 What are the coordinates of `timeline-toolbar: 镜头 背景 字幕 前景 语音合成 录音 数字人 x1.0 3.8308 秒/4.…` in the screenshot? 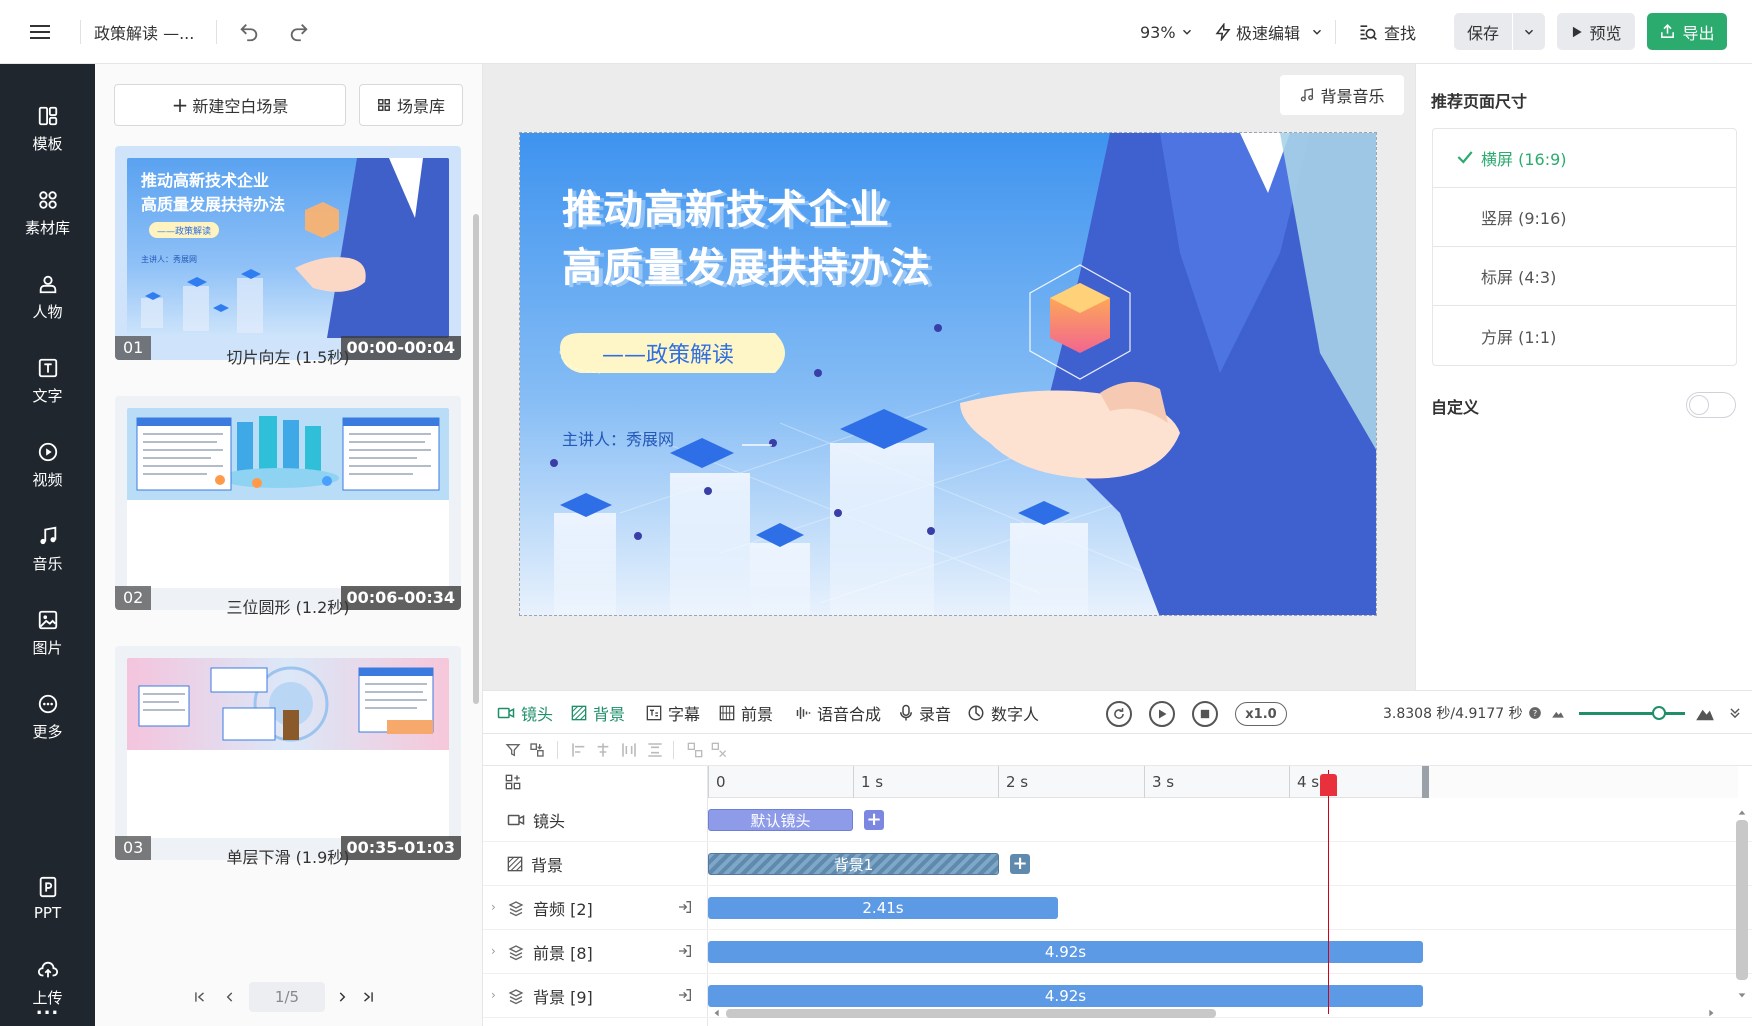 It's located at (1117, 712).